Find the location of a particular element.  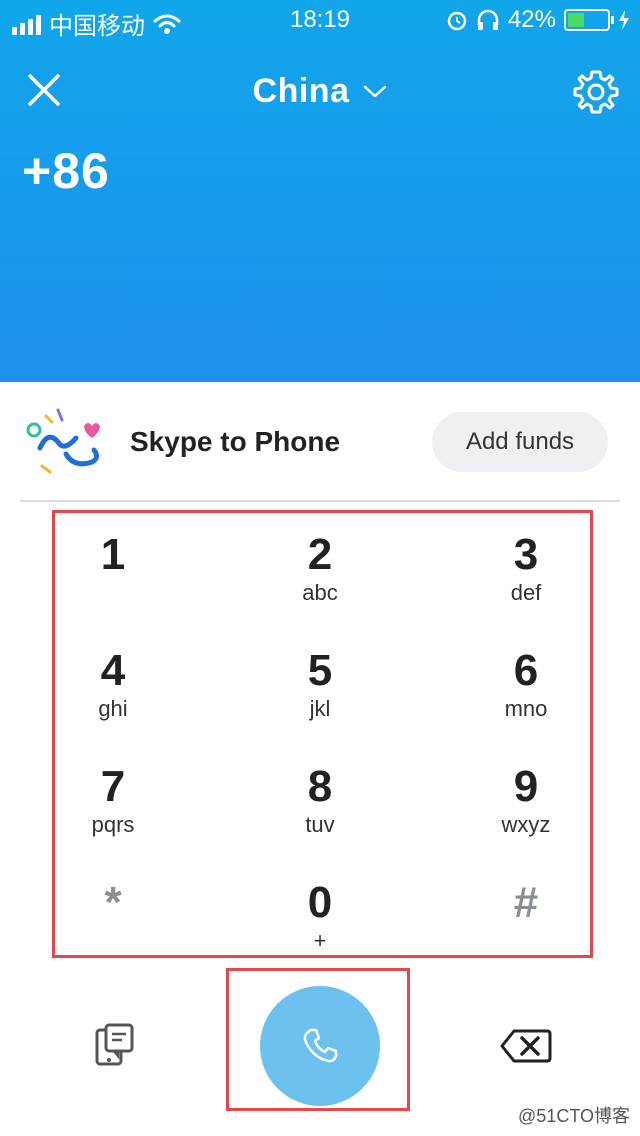

status-right: 42% is located at coordinates (538, 20).